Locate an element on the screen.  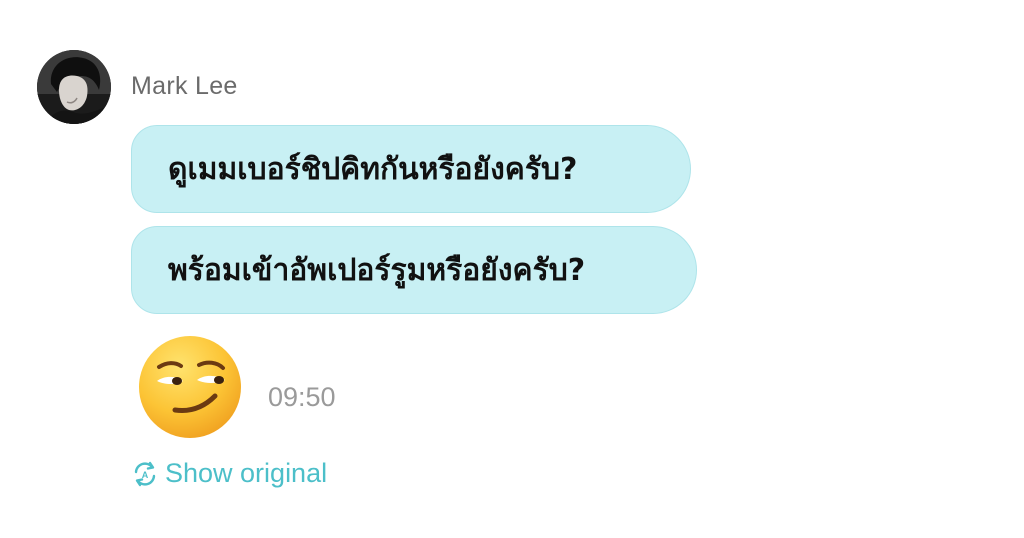
message-bubble: ดูเมมเบอร์ชิปคิทกันหรือยังครับ? is located at coordinates (411, 169).